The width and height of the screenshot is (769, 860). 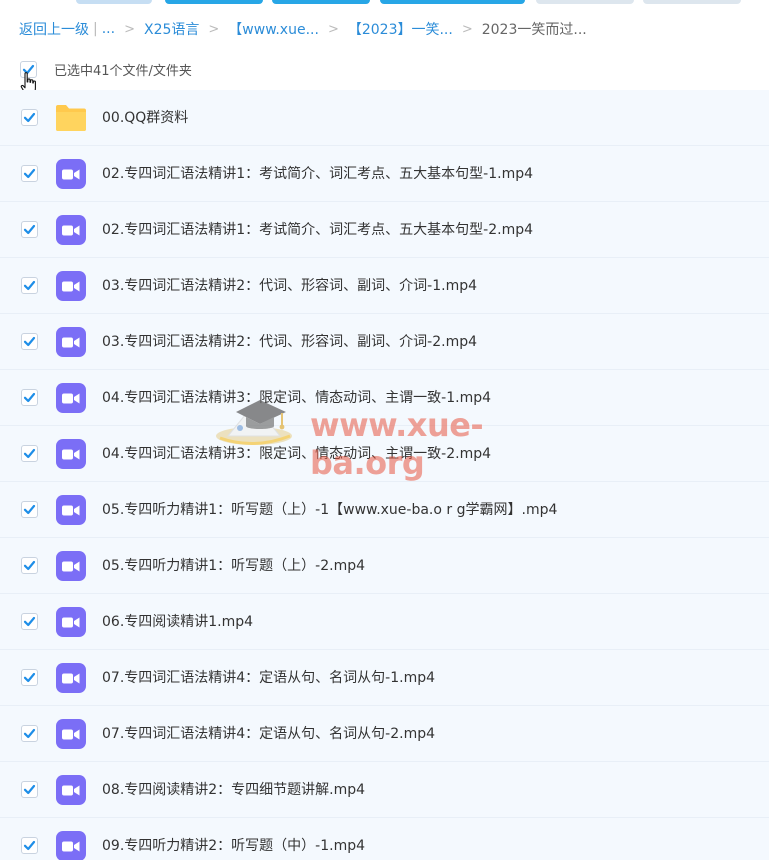 What do you see at coordinates (289, 342) in the screenshot?
I see `file-name: 03.专四词汇语法精讲2：代词、形容词、副词、介词-2.mp4` at bounding box center [289, 342].